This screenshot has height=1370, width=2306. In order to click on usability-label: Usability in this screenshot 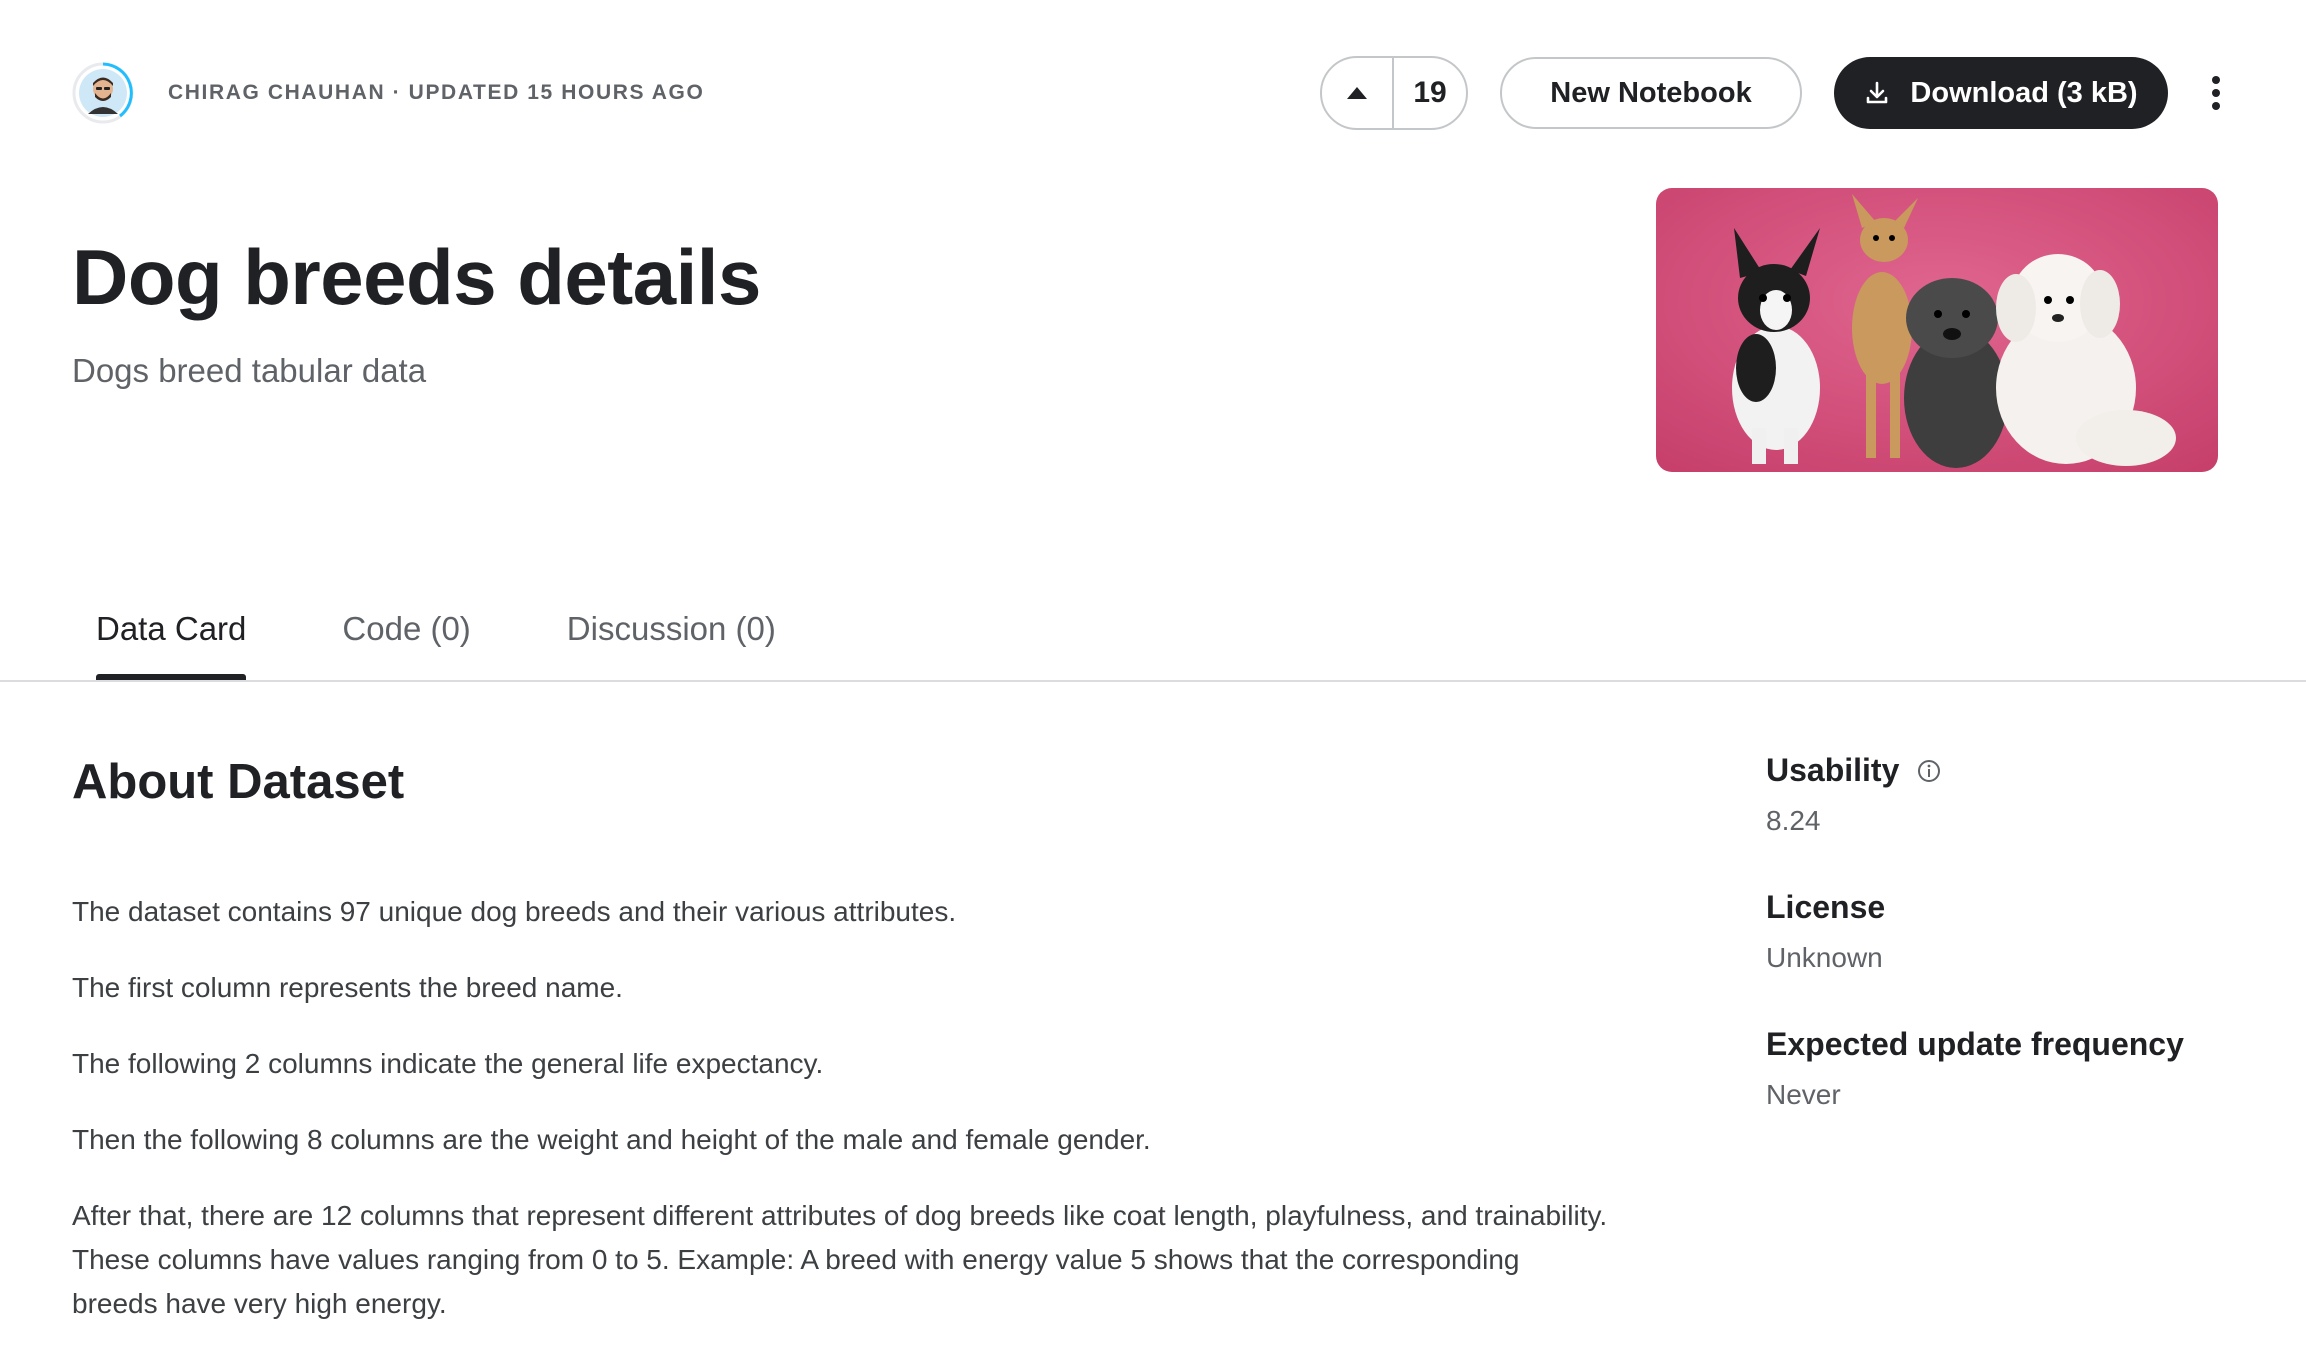, I will do `click(1833, 770)`.